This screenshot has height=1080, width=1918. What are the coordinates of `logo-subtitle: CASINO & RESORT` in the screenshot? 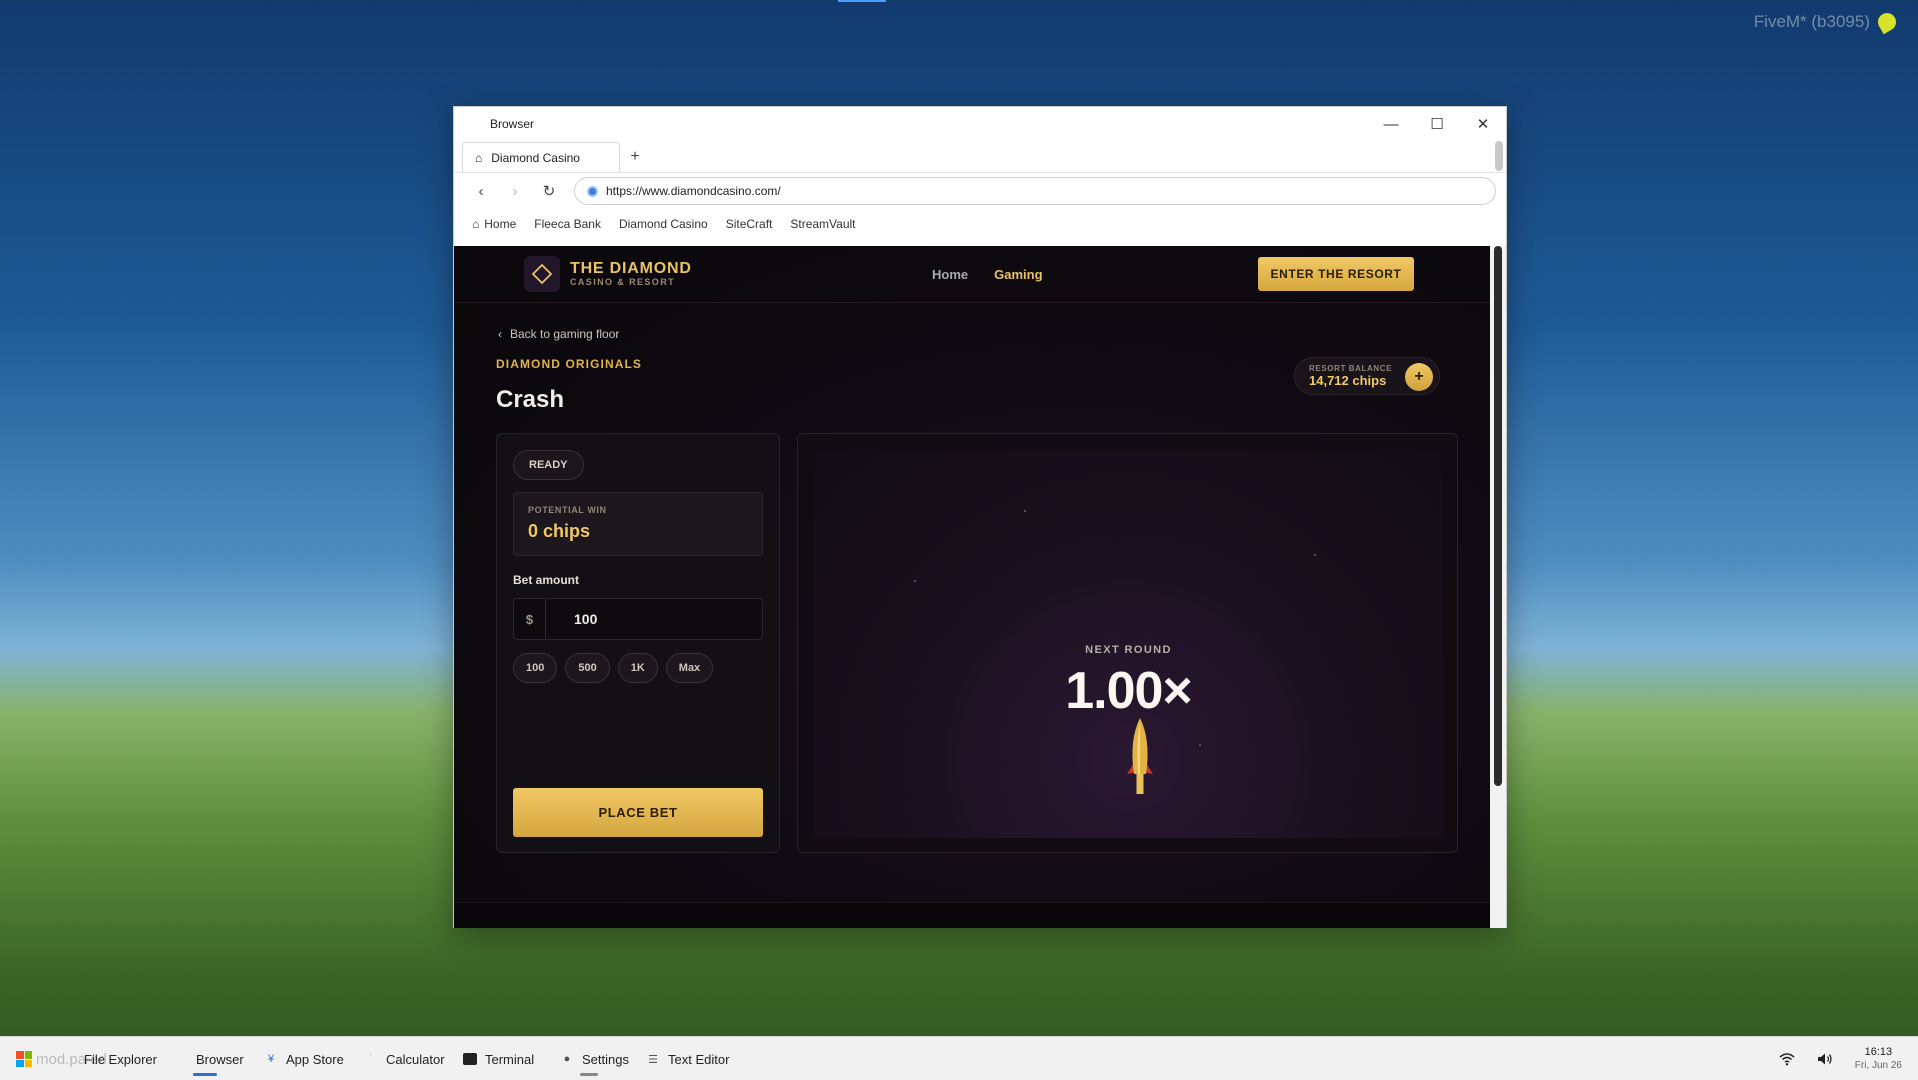 It's located at (623, 281).